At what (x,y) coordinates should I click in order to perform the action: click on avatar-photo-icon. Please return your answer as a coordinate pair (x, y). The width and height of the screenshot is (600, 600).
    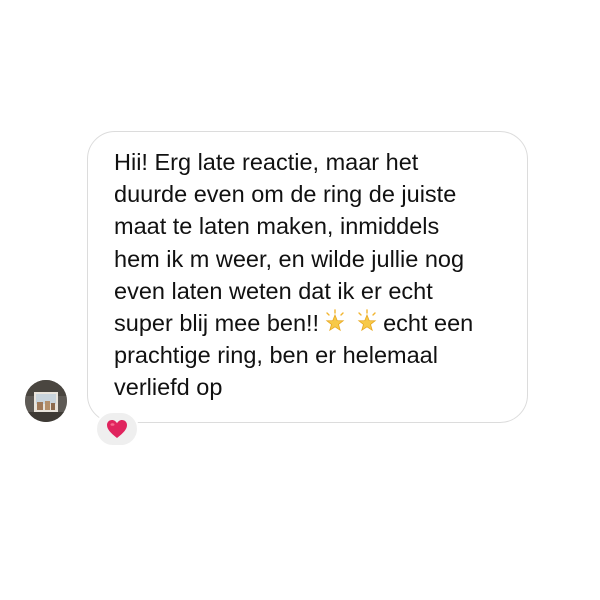
    Looking at the image, I should click on (46, 401).